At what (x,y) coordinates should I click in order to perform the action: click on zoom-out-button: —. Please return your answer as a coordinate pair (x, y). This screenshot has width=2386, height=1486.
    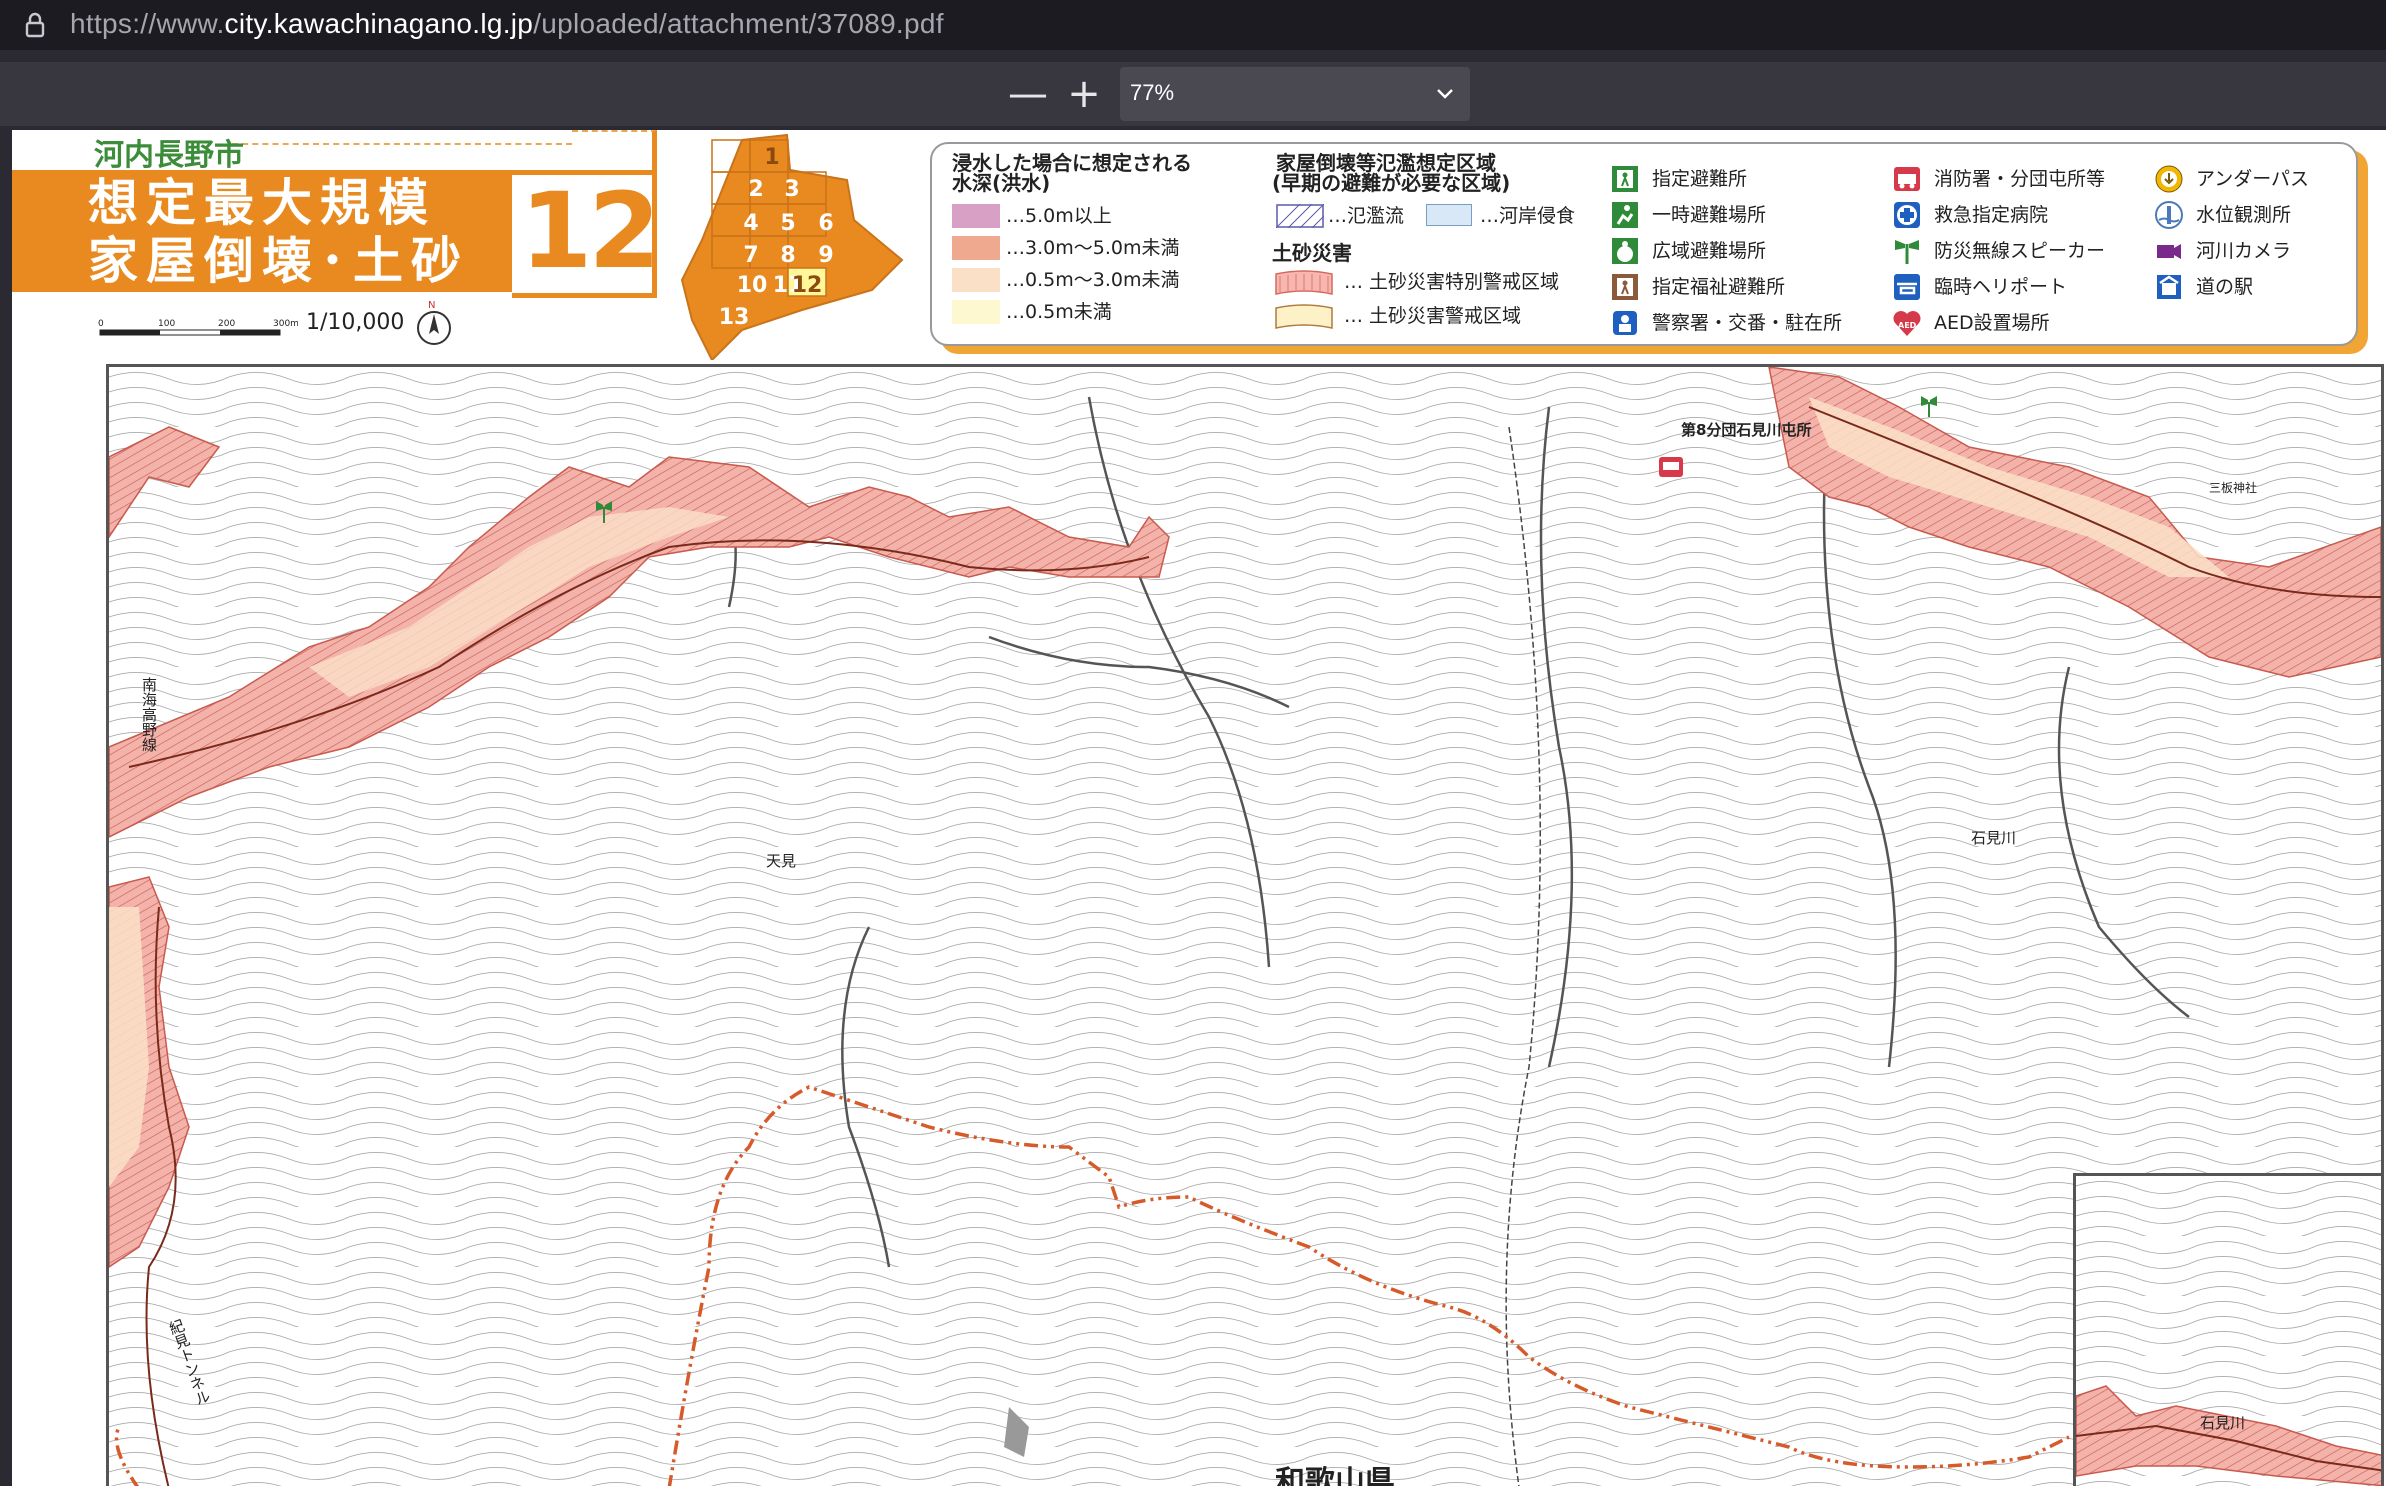
    Looking at the image, I should click on (1028, 94).